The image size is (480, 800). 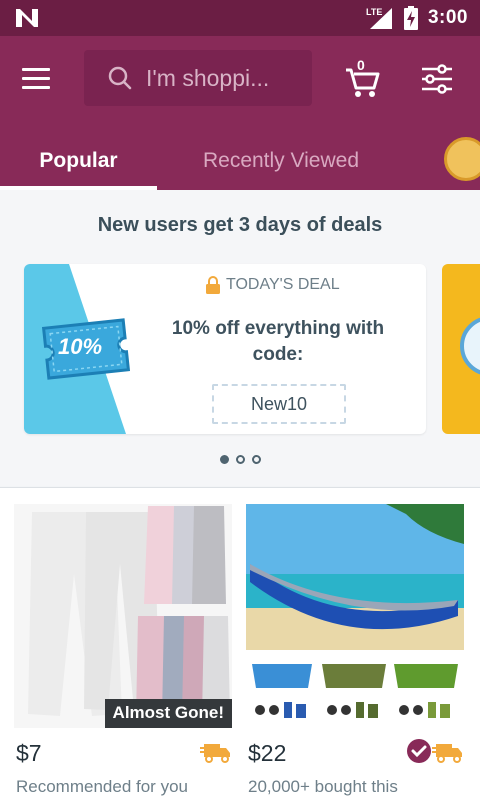 What do you see at coordinates (168, 713) in the screenshot?
I see `almost-gone-badge: Almost Gone!` at bounding box center [168, 713].